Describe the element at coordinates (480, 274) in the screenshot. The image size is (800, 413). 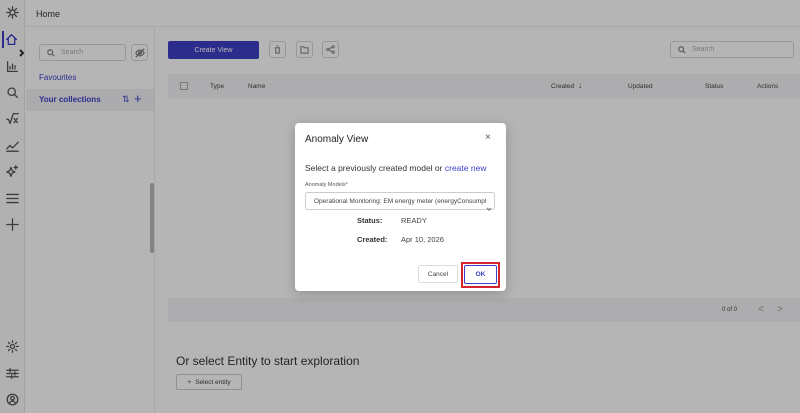
I see `ok-button: OK` at that location.